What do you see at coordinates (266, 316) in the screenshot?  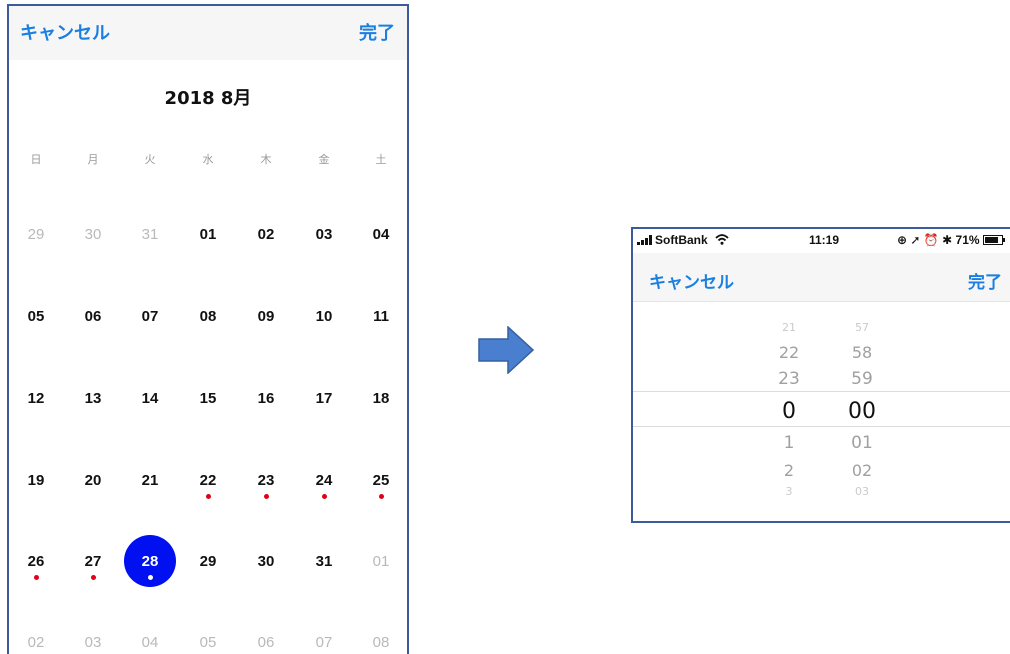 I see `day-cell: 09` at bounding box center [266, 316].